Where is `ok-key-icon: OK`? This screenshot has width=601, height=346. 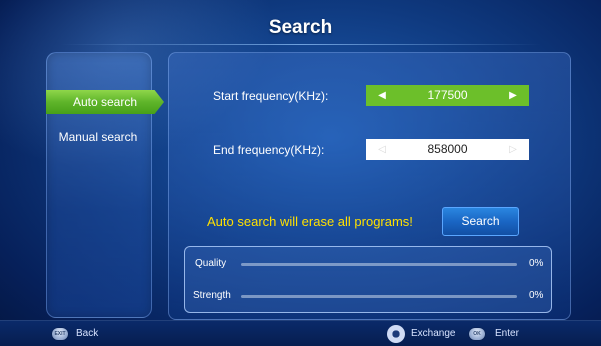
ok-key-icon: OK is located at coordinates (477, 334).